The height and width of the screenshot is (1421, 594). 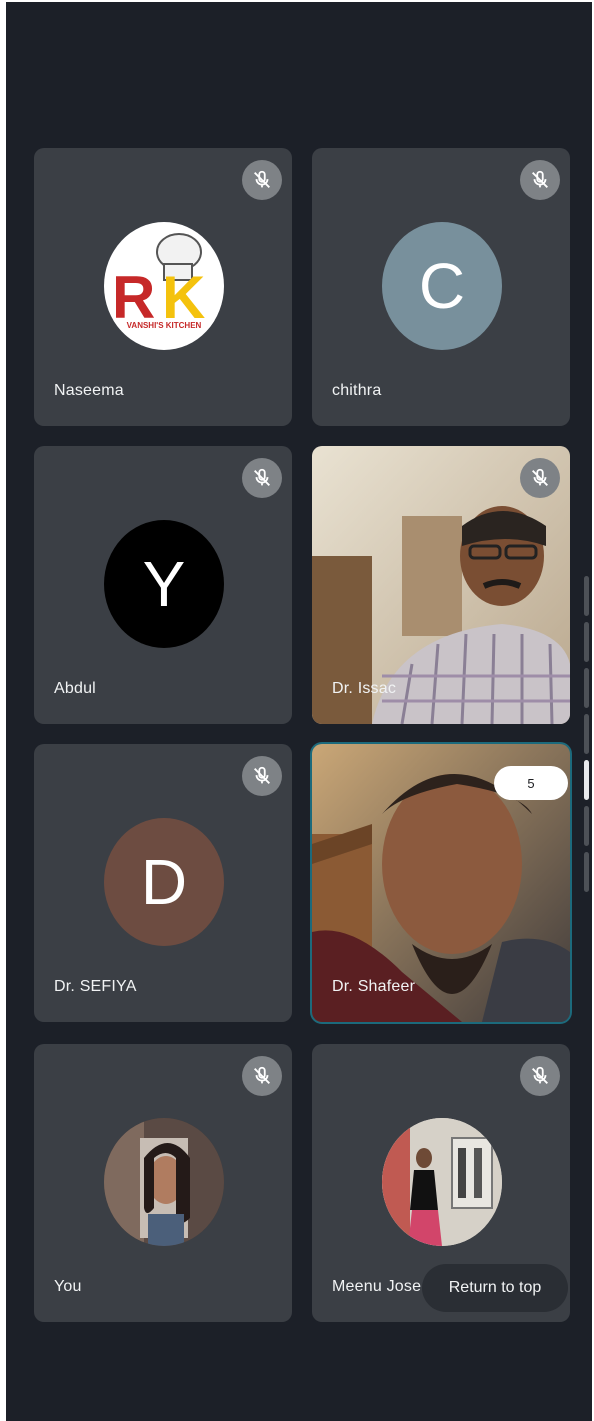 I want to click on rk-kitchen-logo-avatar: R K VANSHI'S KITCHEN, so click(x=164, y=286).